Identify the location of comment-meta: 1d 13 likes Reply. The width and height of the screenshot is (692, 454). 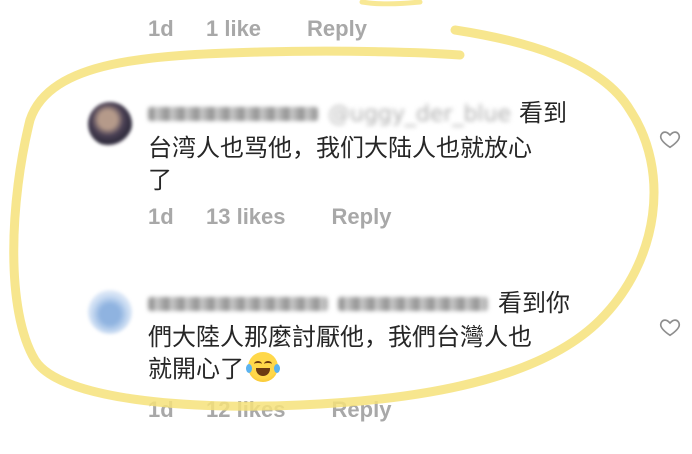
(269, 217).